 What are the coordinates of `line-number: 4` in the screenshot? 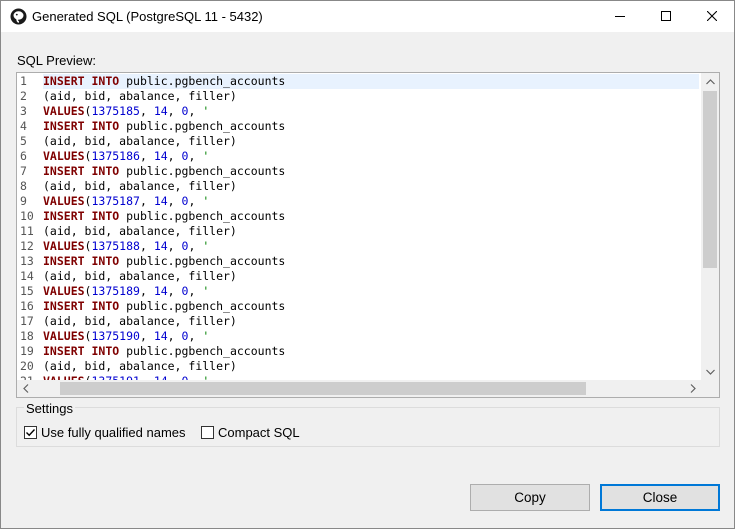 It's located at (23, 126).